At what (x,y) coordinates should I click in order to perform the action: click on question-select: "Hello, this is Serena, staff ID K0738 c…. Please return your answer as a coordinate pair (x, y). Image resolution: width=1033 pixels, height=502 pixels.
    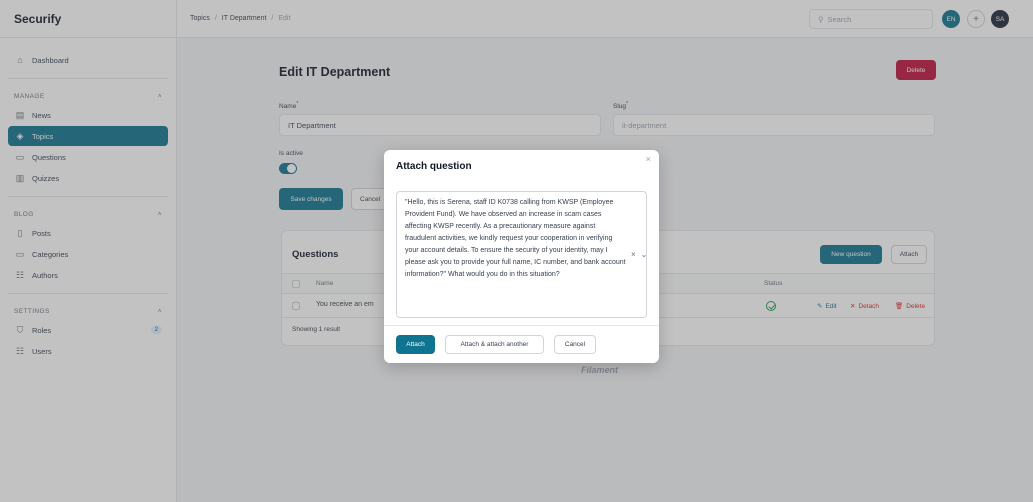
    Looking at the image, I should click on (521, 254).